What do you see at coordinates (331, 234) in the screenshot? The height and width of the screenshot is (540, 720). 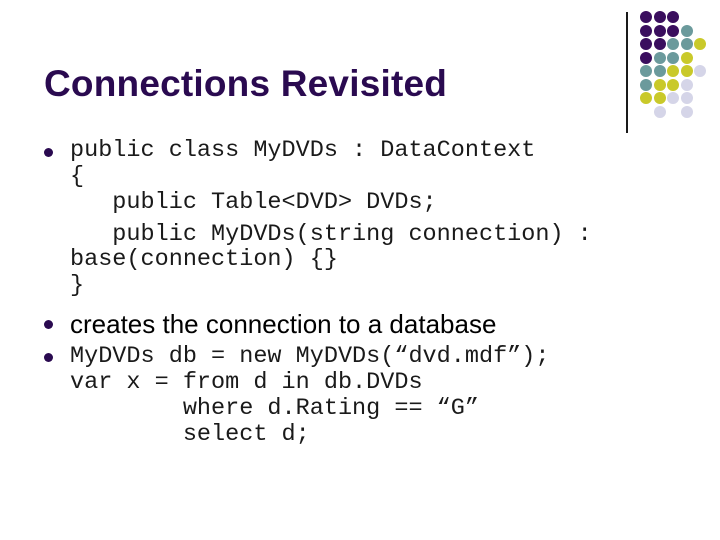 I see `bullet-1-code-line-4: public MyDVDs(string connection) :` at bounding box center [331, 234].